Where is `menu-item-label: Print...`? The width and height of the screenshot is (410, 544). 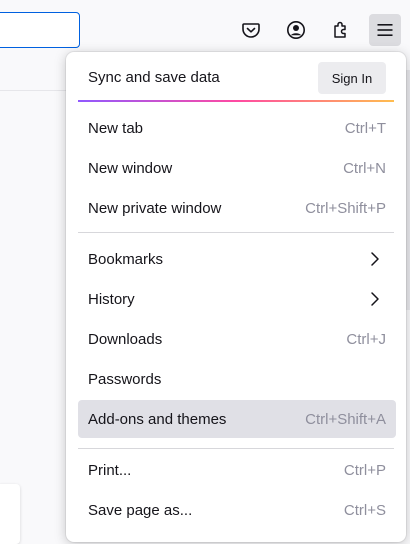 menu-item-label: Print... is located at coordinates (110, 470).